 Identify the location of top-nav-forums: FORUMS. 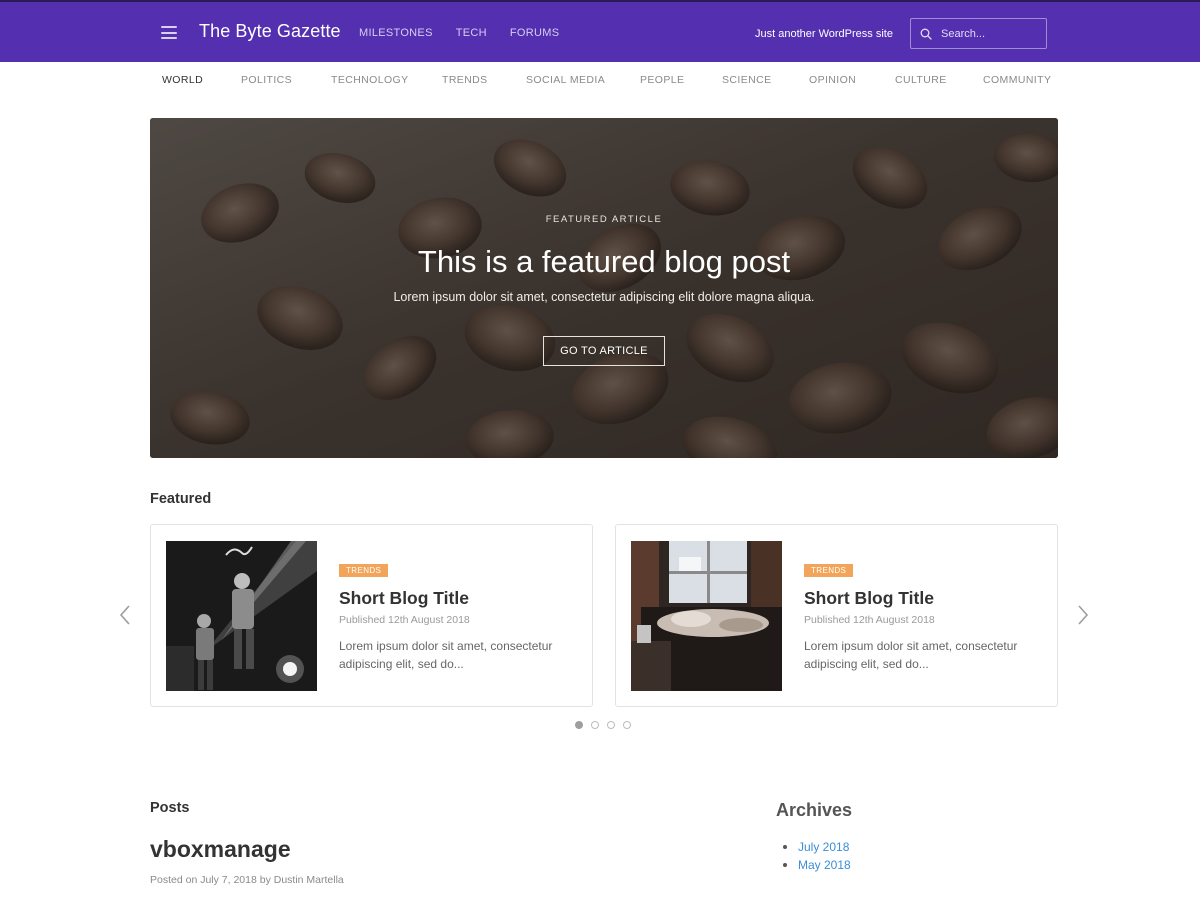
(534, 33).